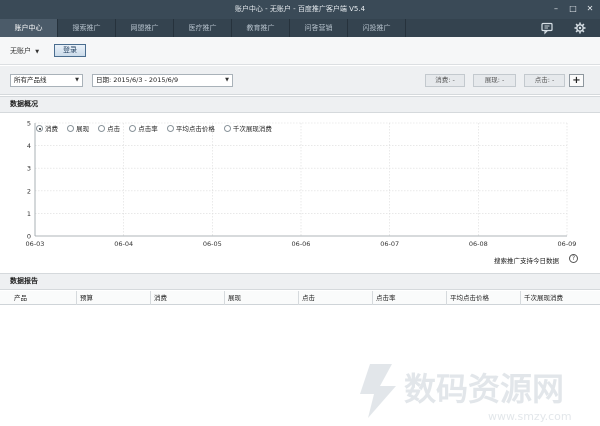 Image resolution: width=600 pixels, height=426 pixels. What do you see at coordinates (300, 51) in the screenshot?
I see `account-bar: 无账户 ▼ 登录` at bounding box center [300, 51].